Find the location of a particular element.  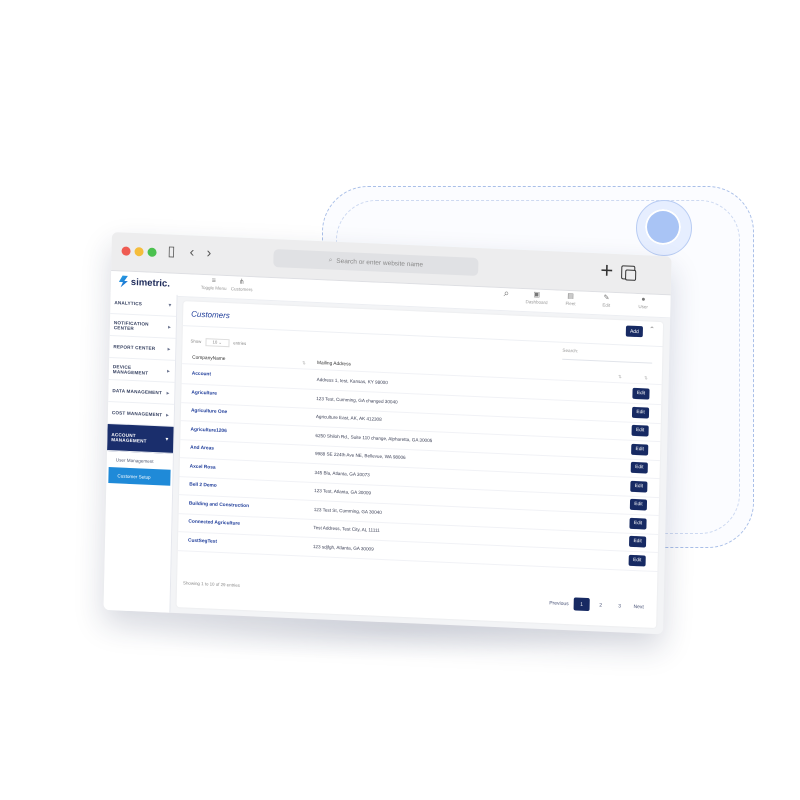

customers-nav-label: Customers is located at coordinates (241, 289).